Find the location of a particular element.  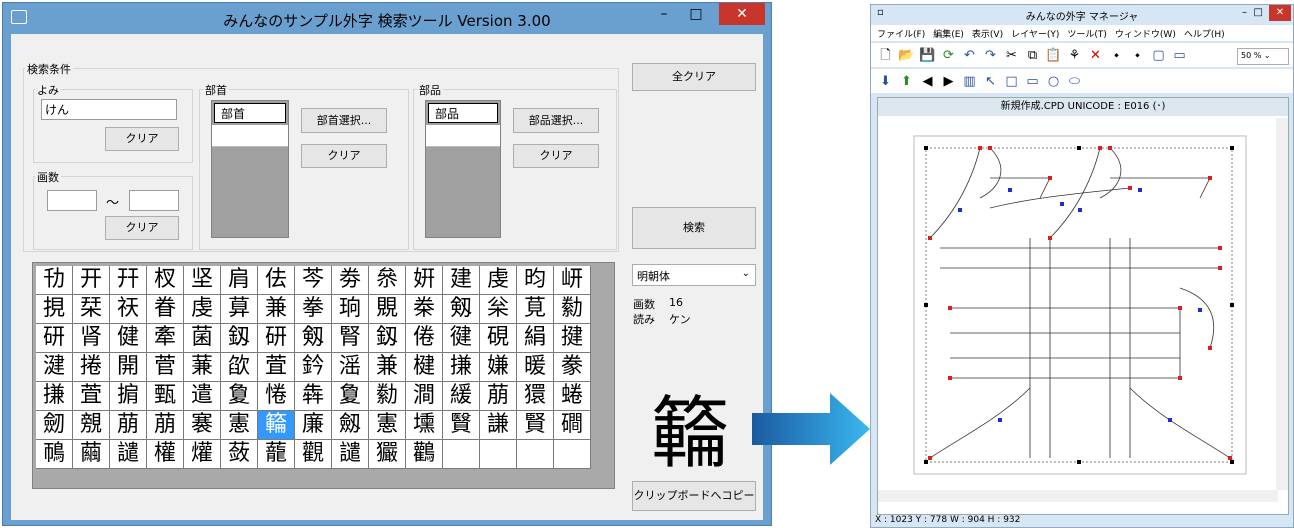

char-cell: 欿 is located at coordinates (239, 367).